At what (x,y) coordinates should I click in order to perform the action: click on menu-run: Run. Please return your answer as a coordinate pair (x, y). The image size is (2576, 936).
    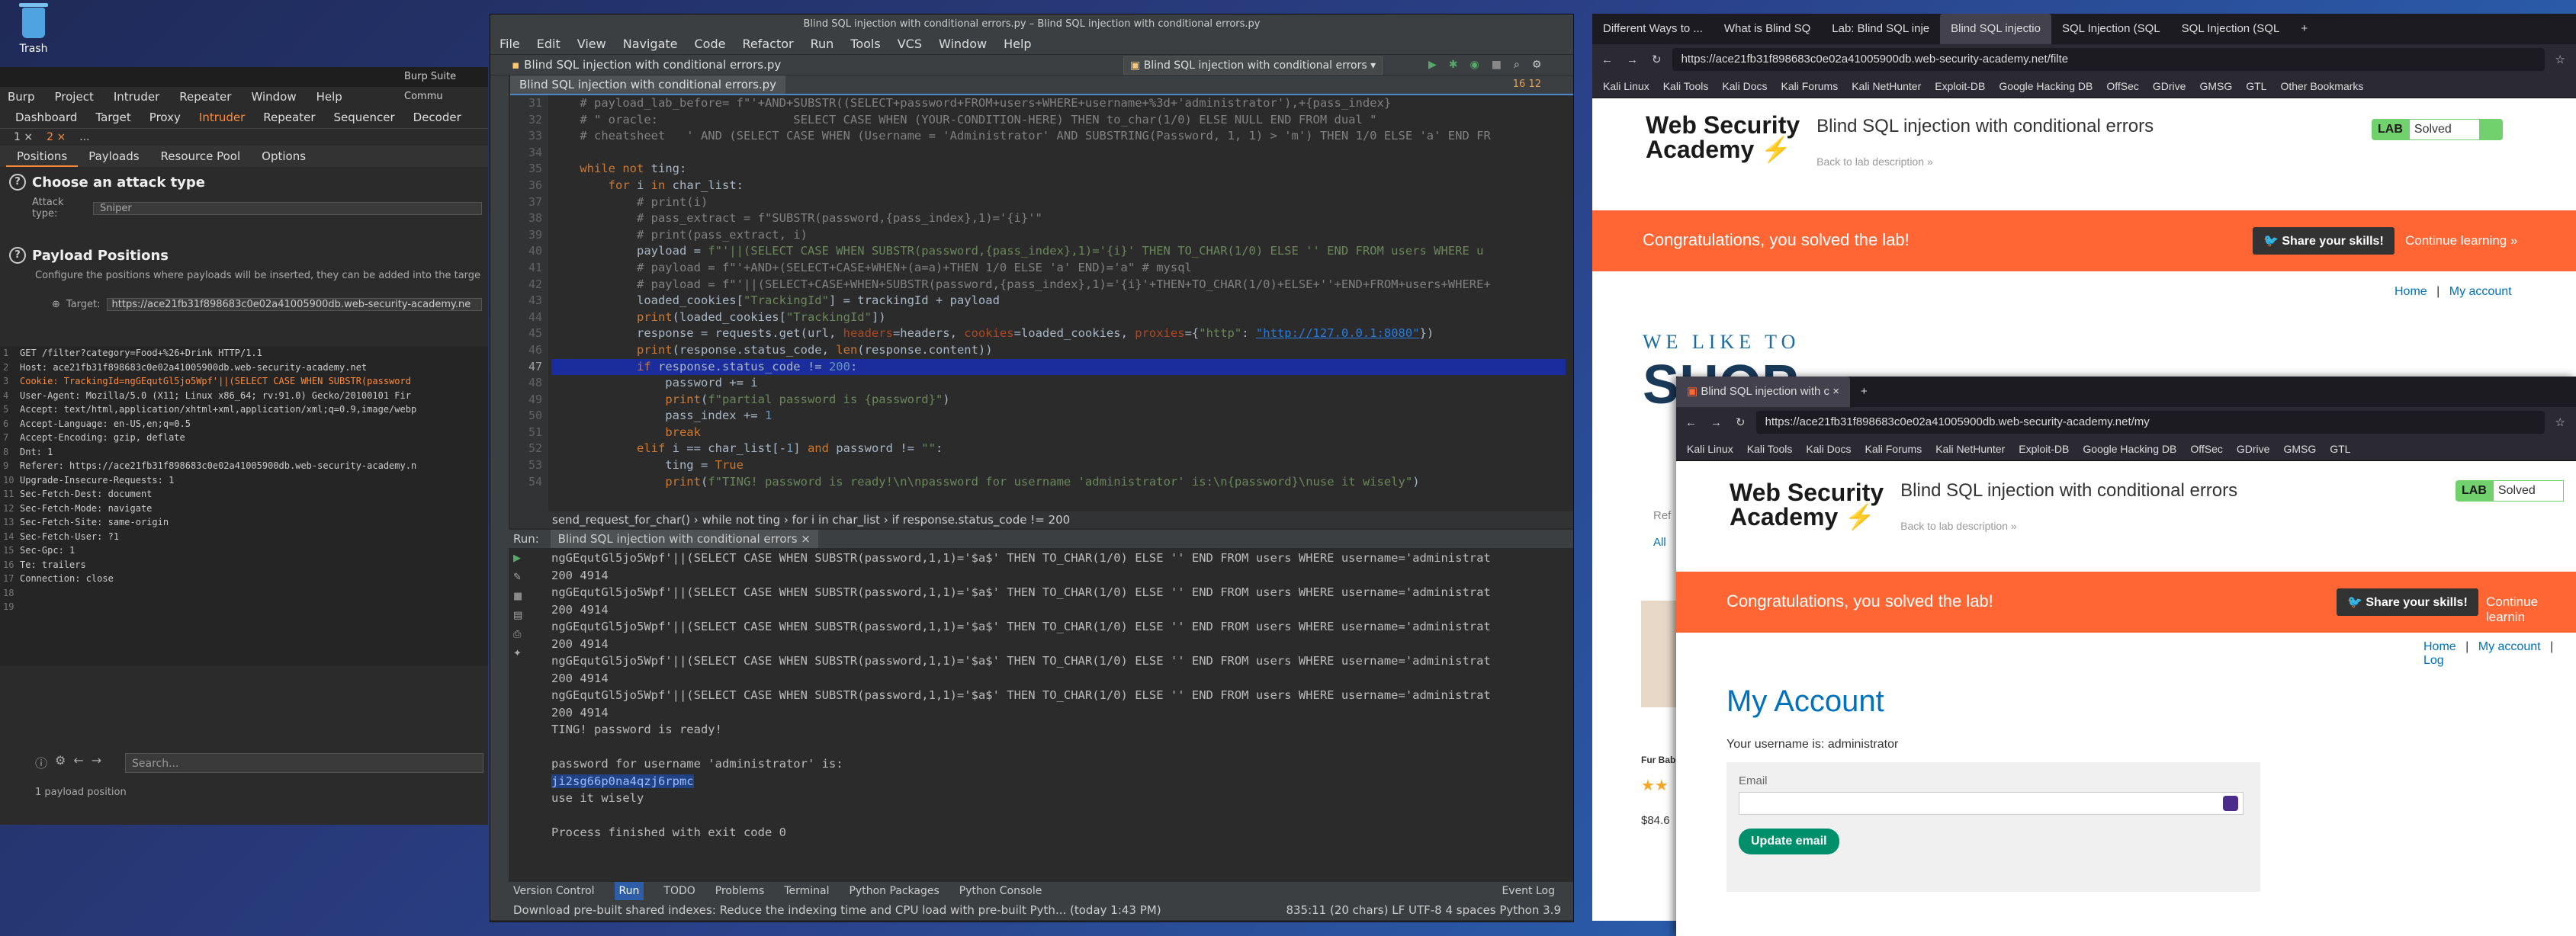
    Looking at the image, I should click on (822, 44).